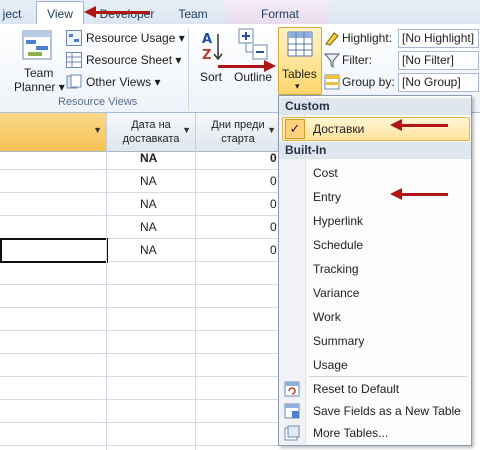 This screenshot has width=480, height=450. Describe the element at coordinates (332, 82) in the screenshot. I see `group-by-icon` at that location.